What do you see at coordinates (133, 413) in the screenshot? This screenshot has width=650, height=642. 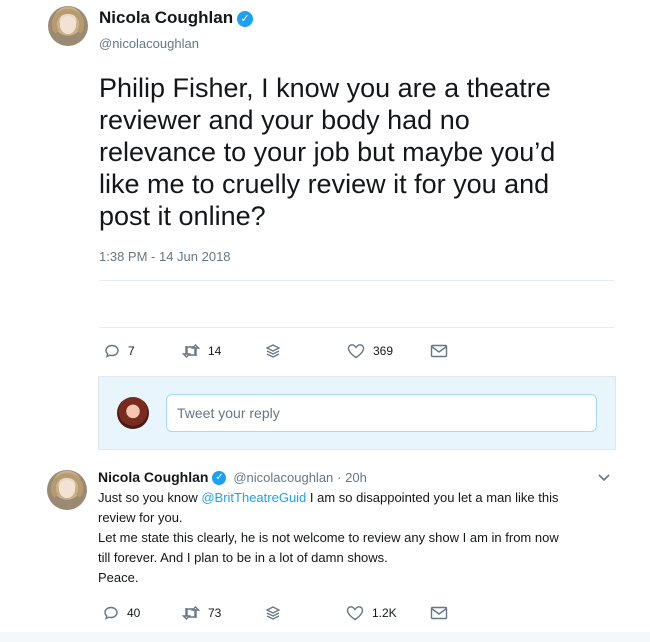 I see `current-user-avatar` at bounding box center [133, 413].